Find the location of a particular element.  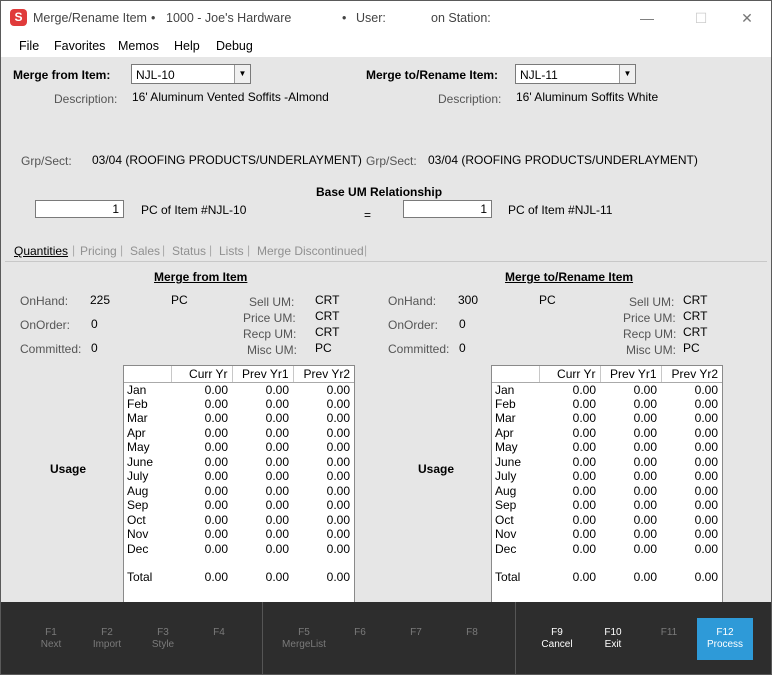

to-onorder-label: OnOrder: is located at coordinates (413, 325).